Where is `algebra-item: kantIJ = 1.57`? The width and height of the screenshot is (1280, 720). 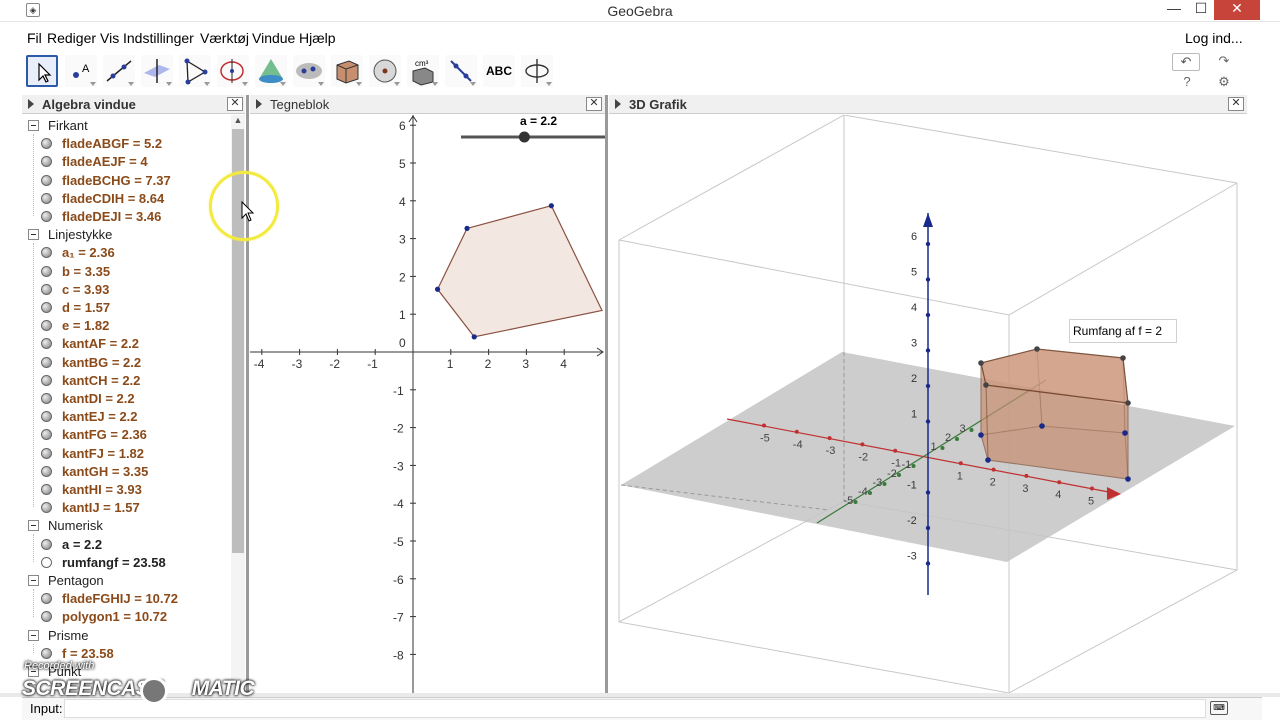
algebra-item: kantIJ = 1.57 is located at coordinates (126, 507).